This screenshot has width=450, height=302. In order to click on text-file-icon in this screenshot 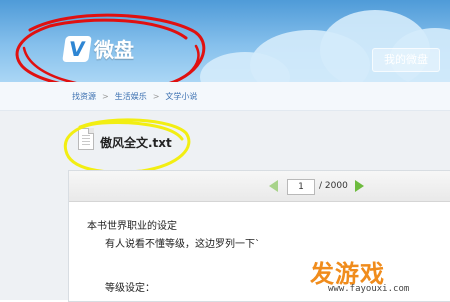, I will do `click(86, 139)`.